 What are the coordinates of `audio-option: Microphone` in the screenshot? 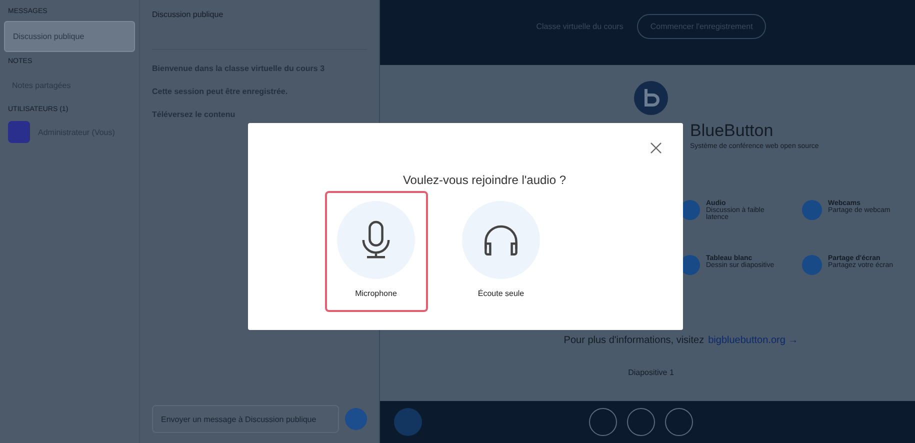 It's located at (376, 251).